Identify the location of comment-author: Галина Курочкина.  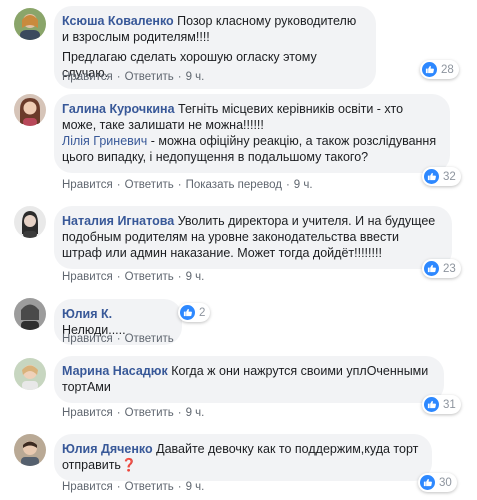
(118, 109).